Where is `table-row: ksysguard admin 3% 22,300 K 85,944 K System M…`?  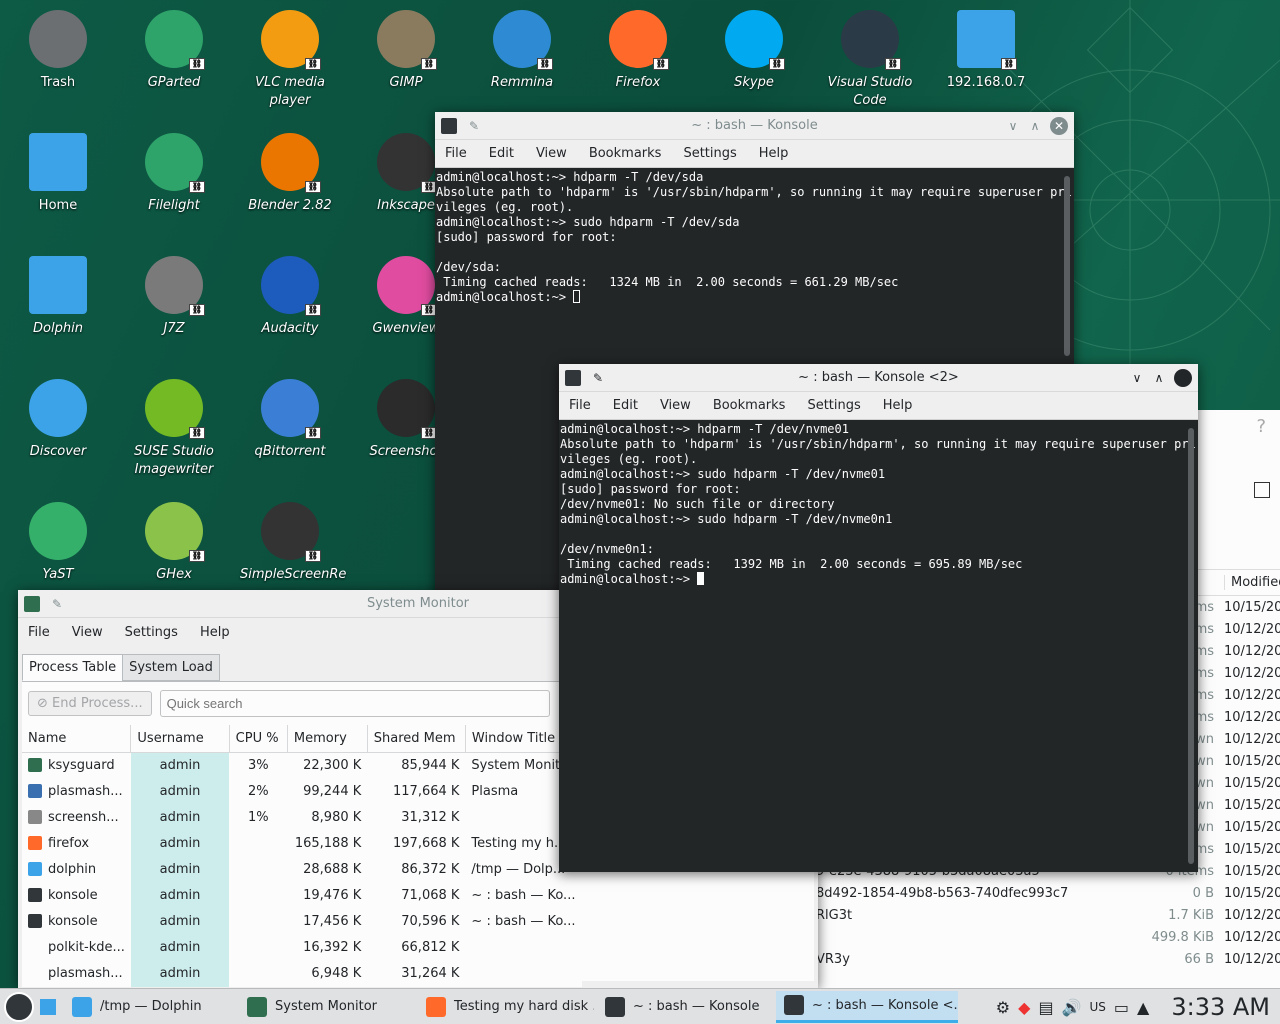 table-row: ksysguard admin 3% 22,300 K 85,944 K System M… is located at coordinates (302, 765).